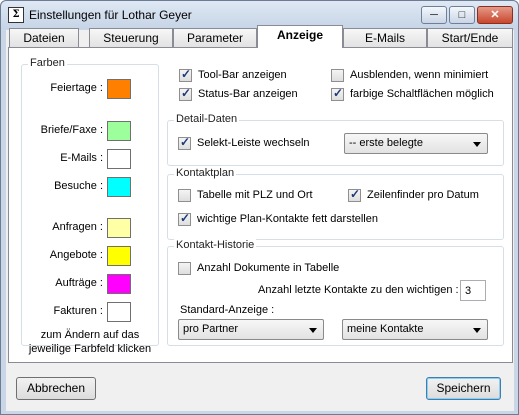  Describe the element at coordinates (242, 75) in the screenshot. I see `toolbar-checkbox-label: Tool-Bar anzeigen` at that location.